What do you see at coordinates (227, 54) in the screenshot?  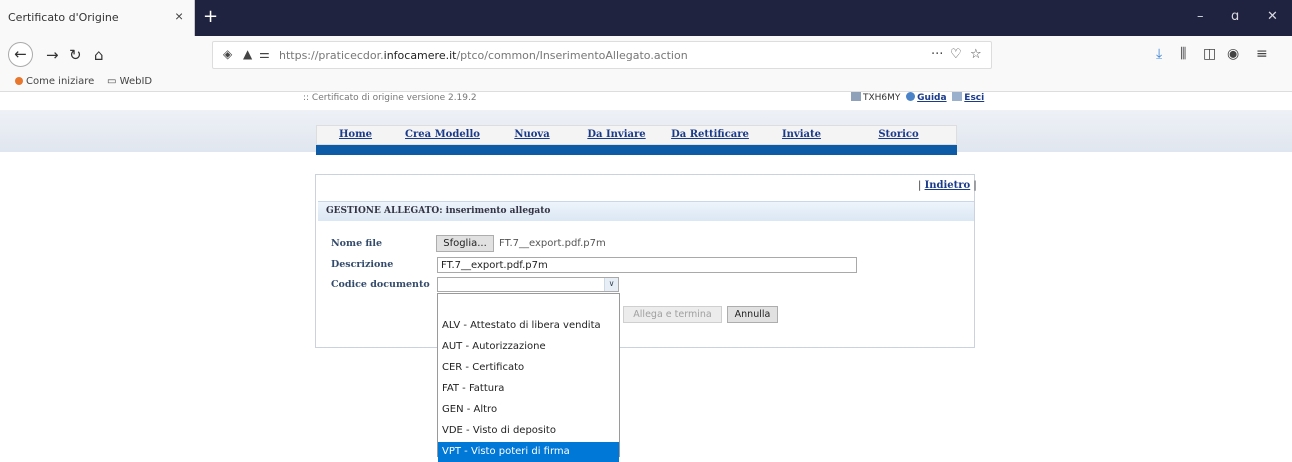 I see `shield-icon: ◈` at bounding box center [227, 54].